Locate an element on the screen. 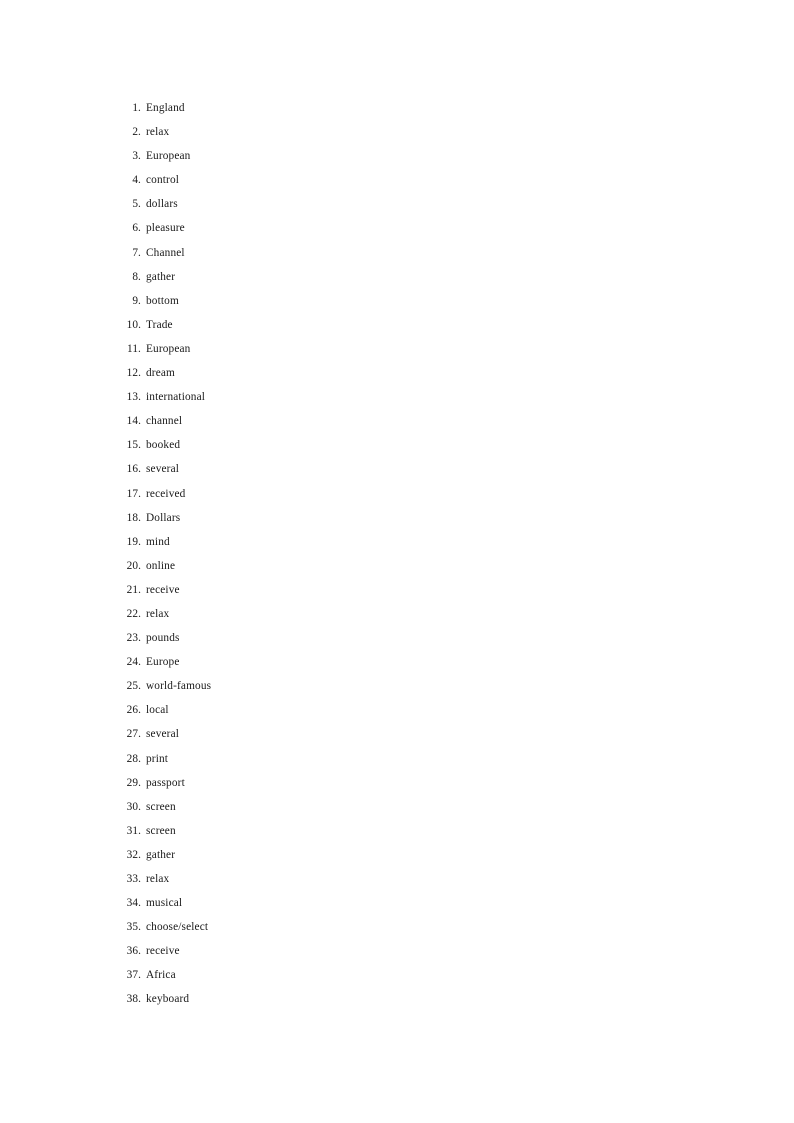  list-item: 25. world-famous is located at coordinates (397, 686).